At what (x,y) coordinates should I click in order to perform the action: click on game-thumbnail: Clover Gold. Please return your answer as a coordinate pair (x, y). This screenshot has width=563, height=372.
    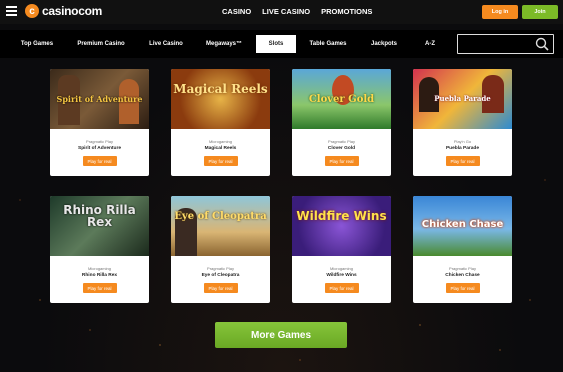
    Looking at the image, I should click on (341, 99).